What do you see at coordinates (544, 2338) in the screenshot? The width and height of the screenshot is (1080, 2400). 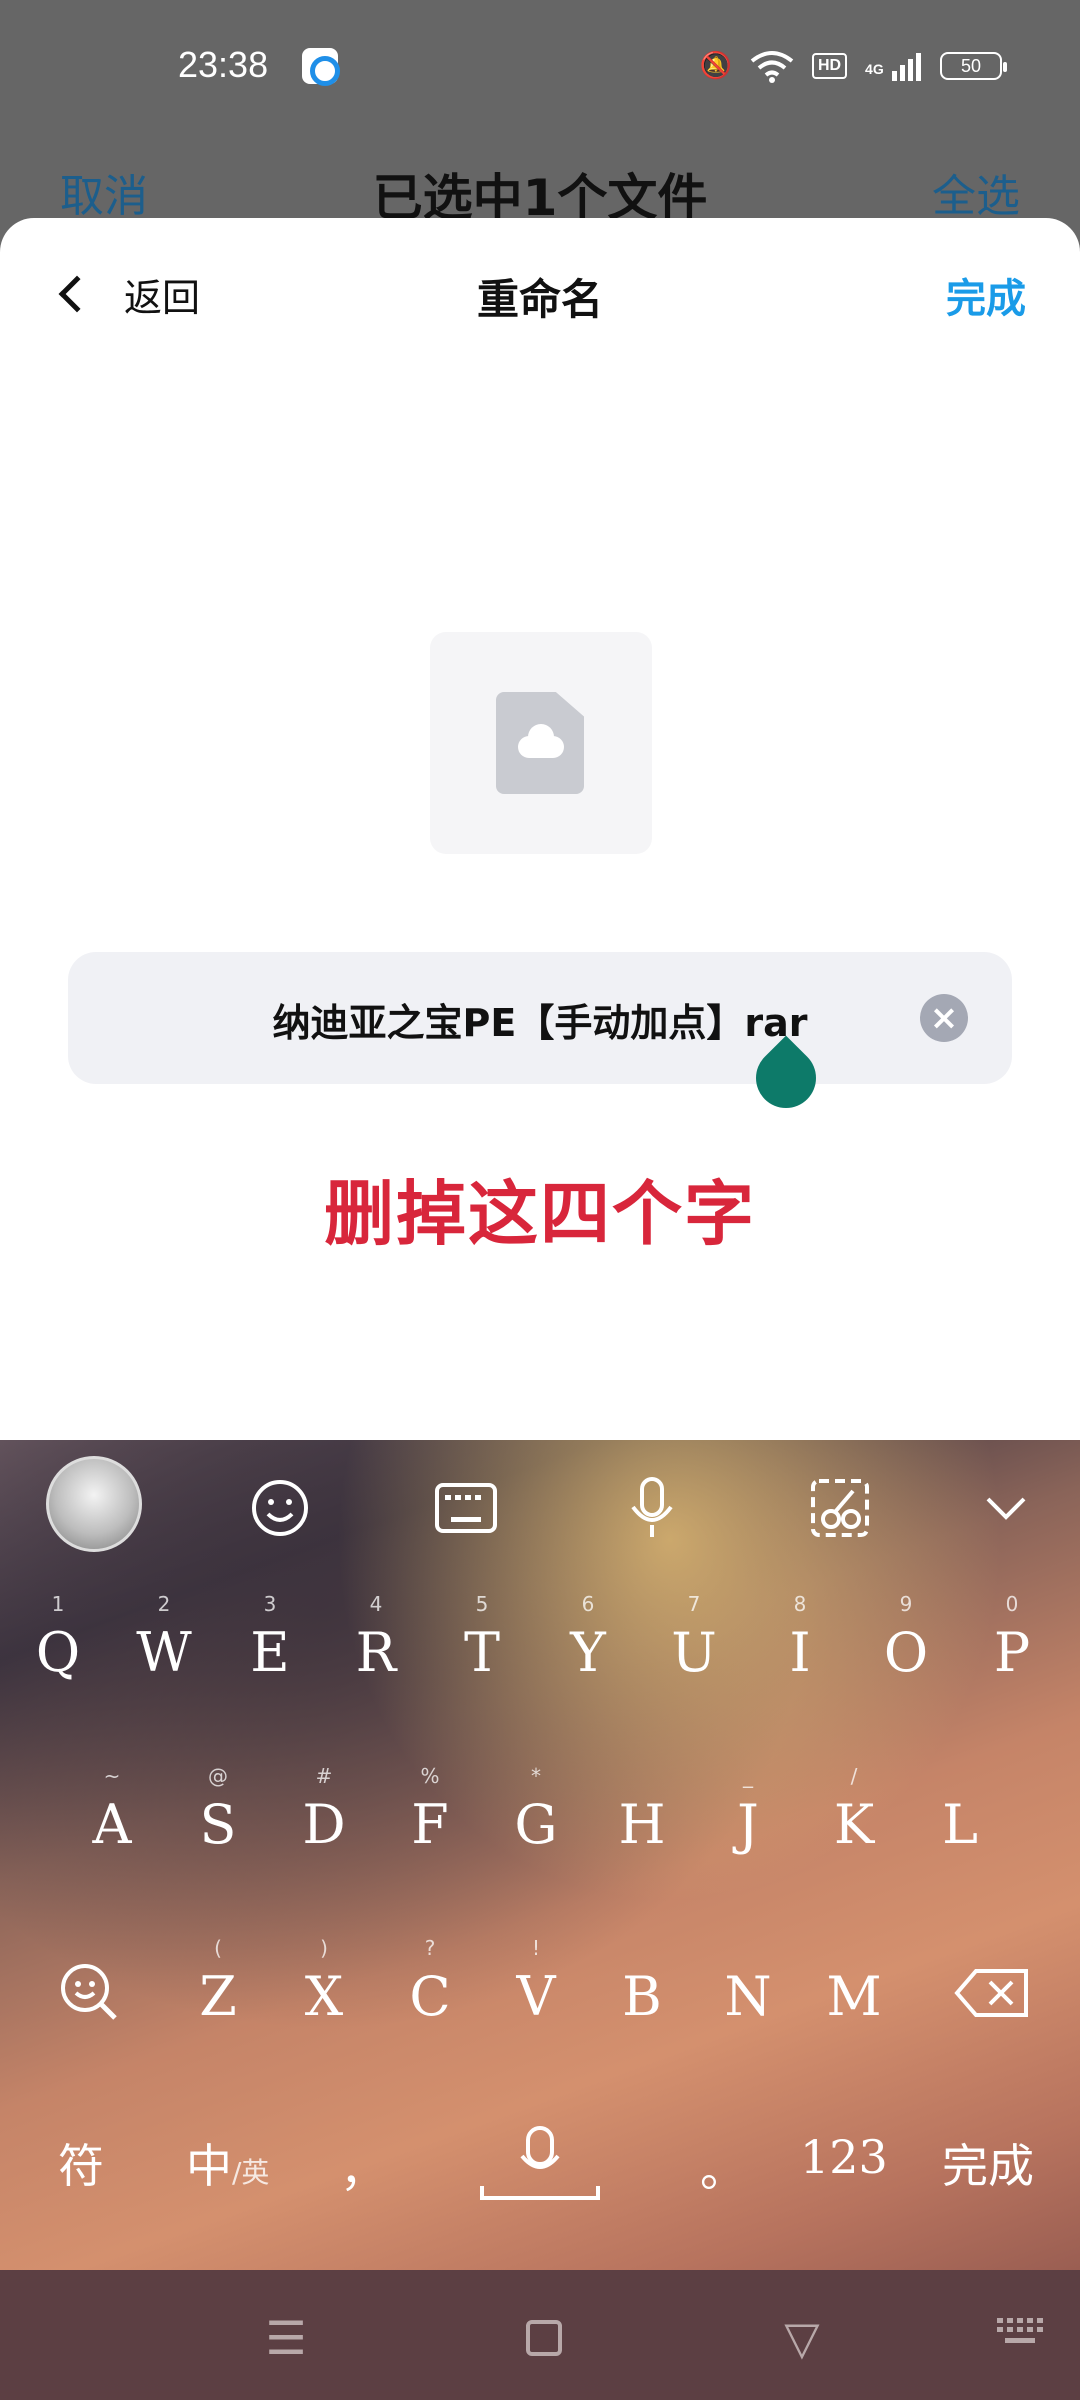 I see `home-icon` at bounding box center [544, 2338].